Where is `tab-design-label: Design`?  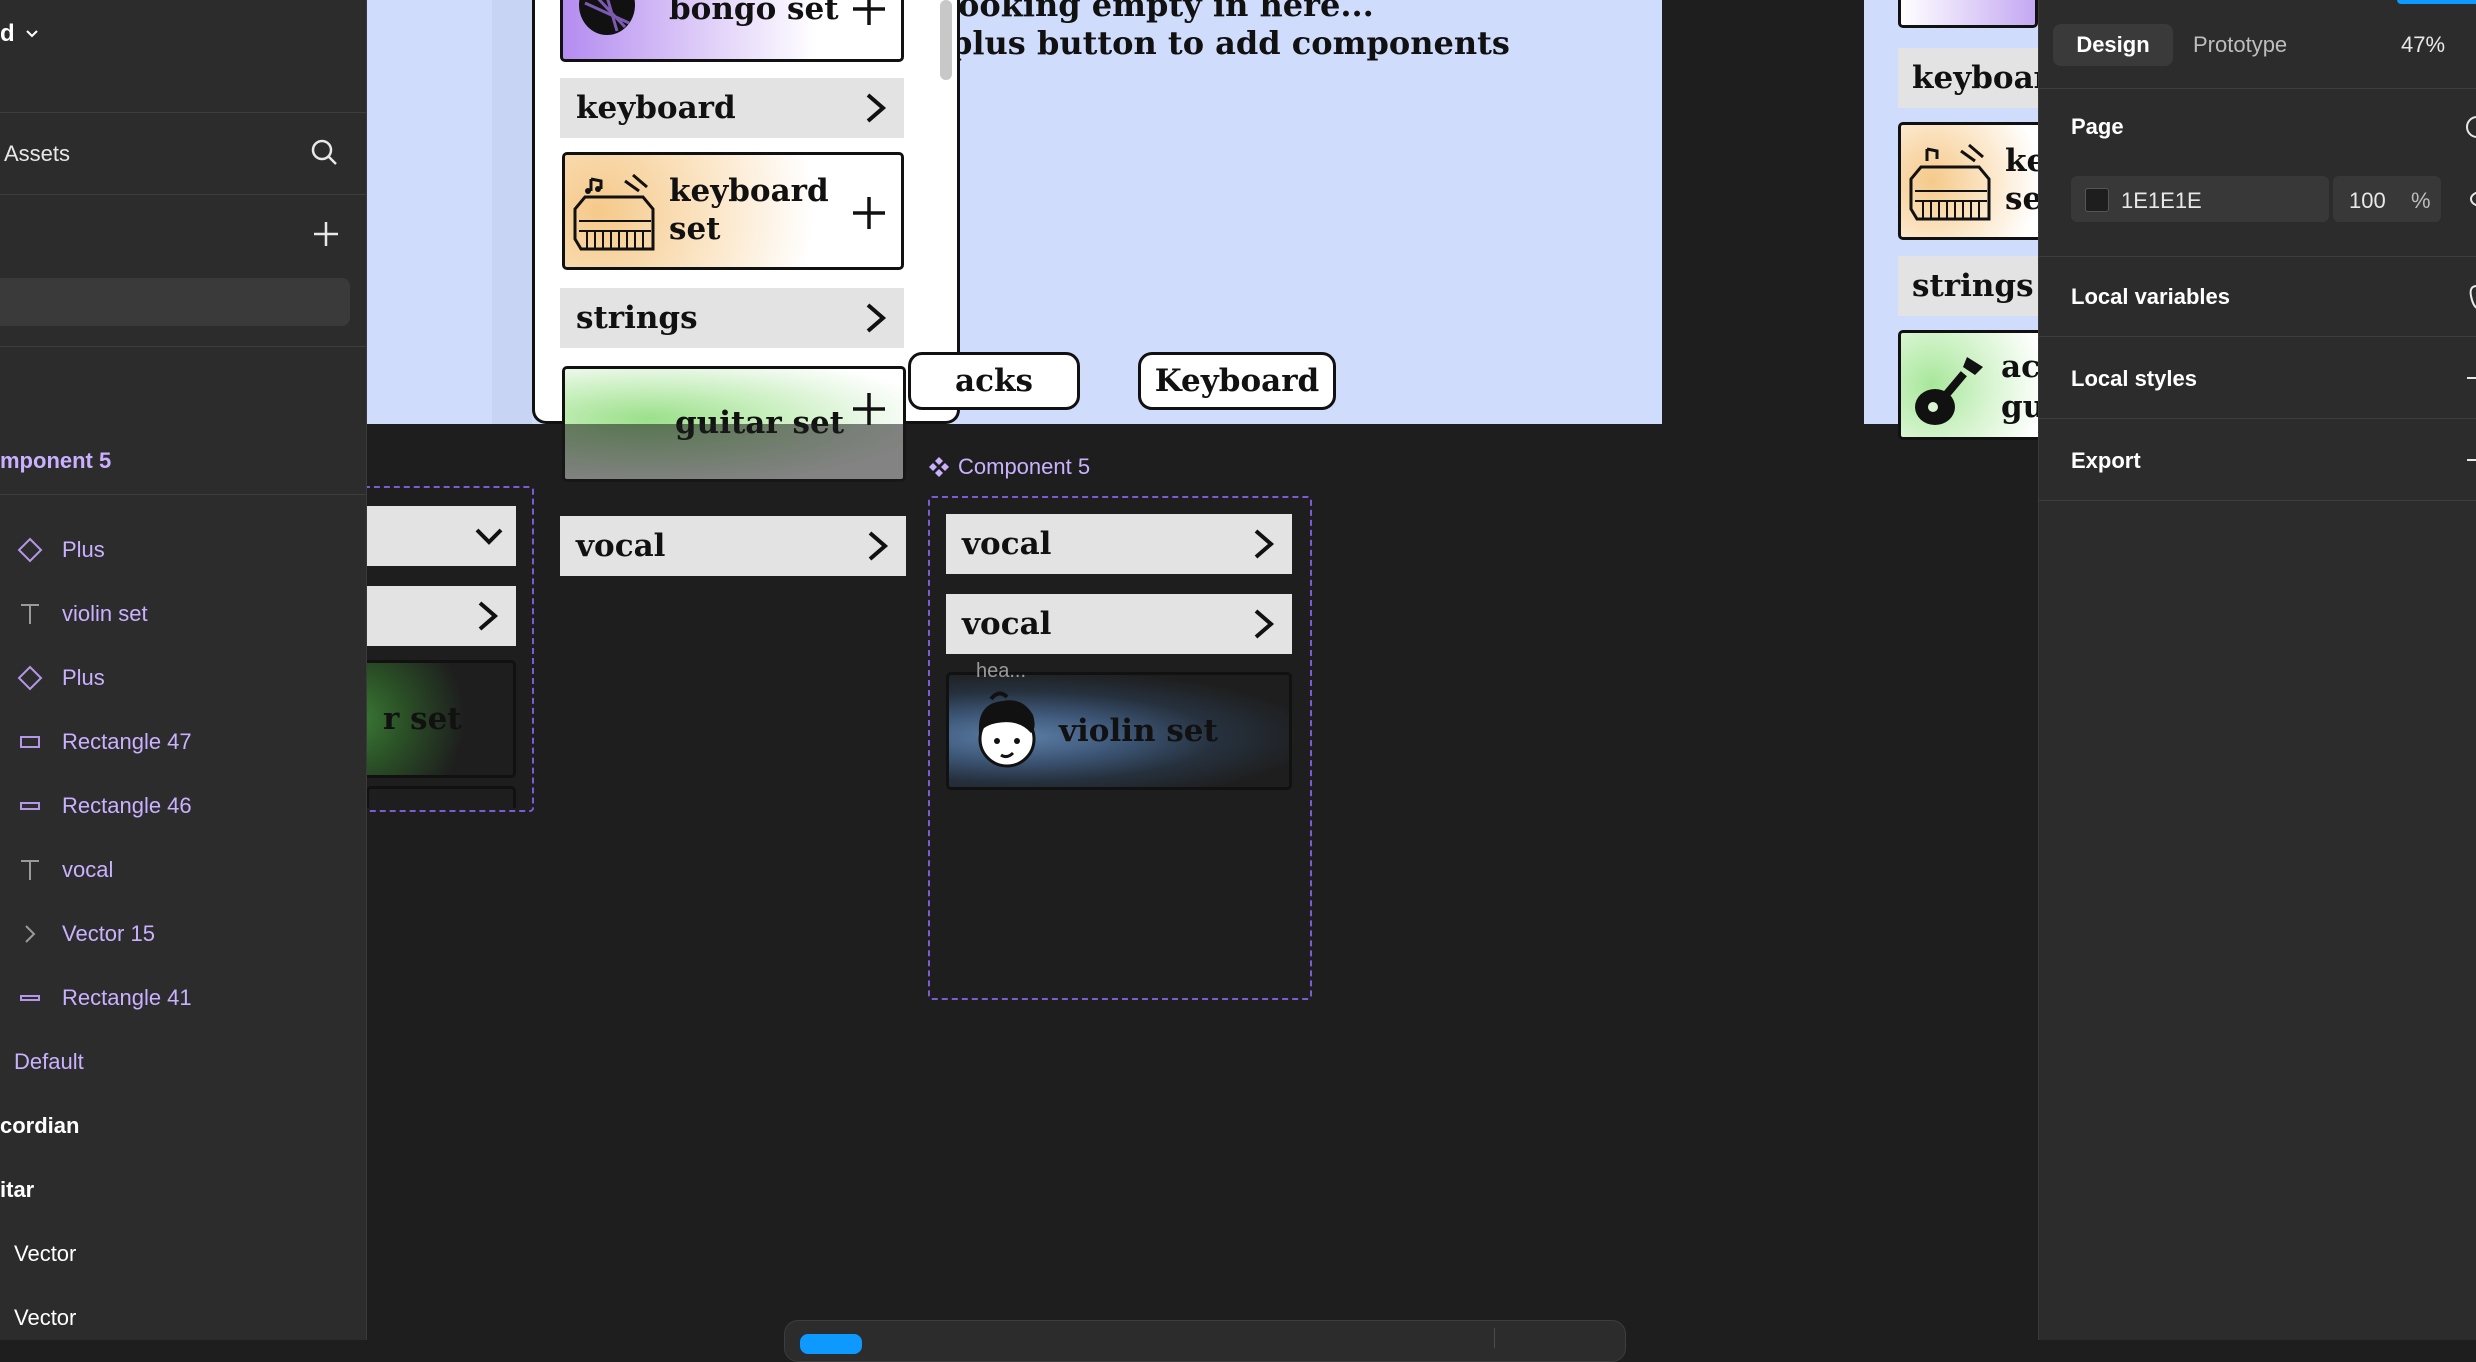 tab-design-label: Design is located at coordinates (2113, 44).